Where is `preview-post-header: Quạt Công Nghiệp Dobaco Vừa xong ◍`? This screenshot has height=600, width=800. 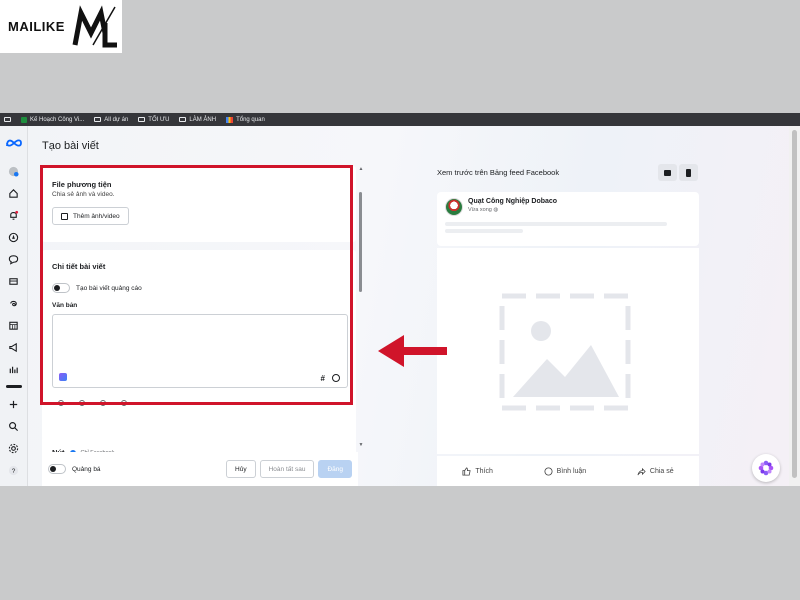 preview-post-header: Quạt Công Nghiệp Dobaco Vừa xong ◍ is located at coordinates (568, 219).